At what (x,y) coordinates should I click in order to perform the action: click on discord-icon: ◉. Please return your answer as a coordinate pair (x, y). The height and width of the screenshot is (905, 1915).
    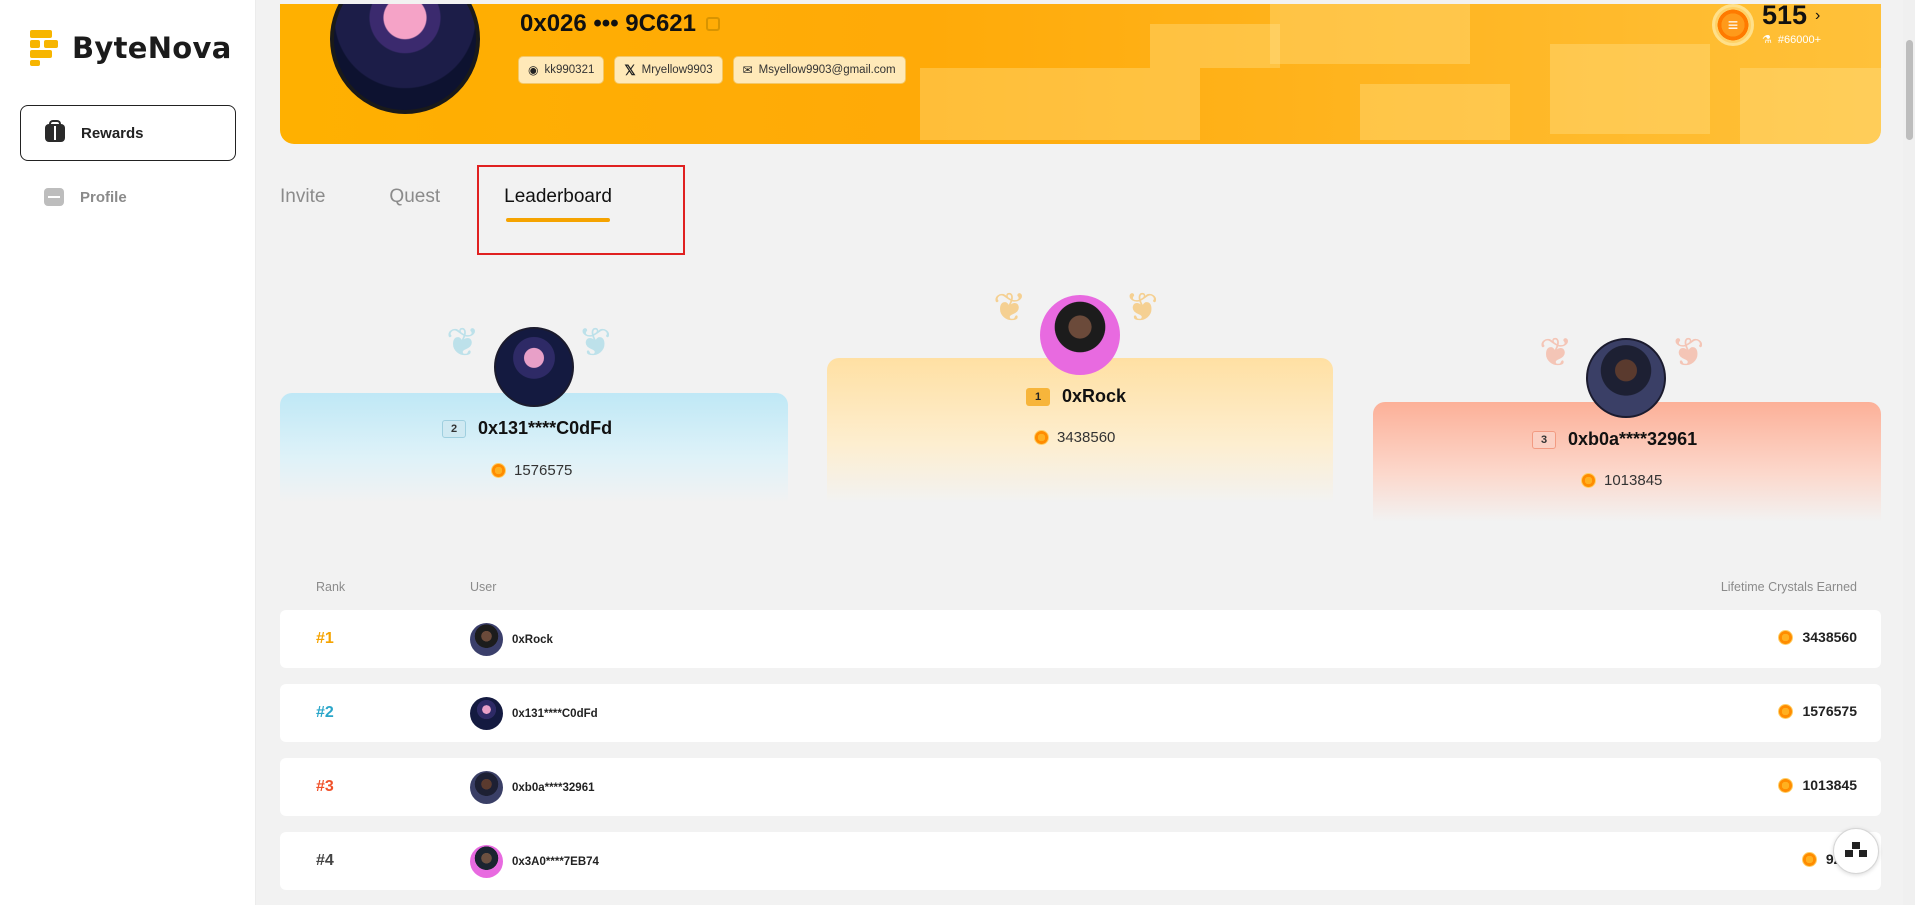
    Looking at the image, I should click on (533, 70).